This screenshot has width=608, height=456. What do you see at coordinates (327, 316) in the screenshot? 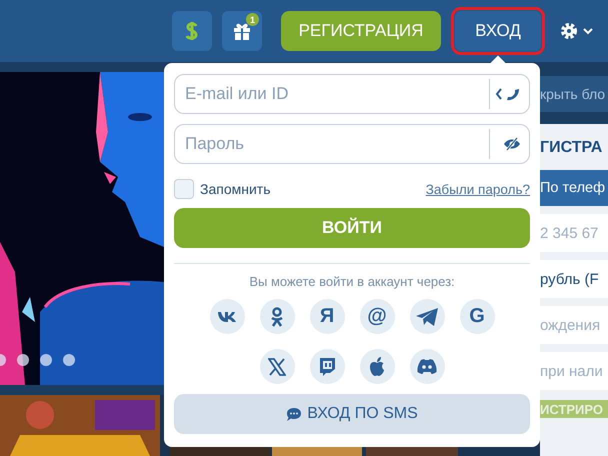
I see `social-login-button: Я` at bounding box center [327, 316].